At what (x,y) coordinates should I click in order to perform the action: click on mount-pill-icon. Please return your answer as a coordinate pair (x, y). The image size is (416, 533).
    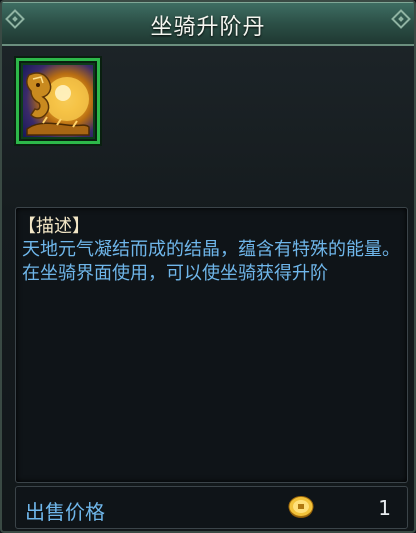
    Looking at the image, I should click on (58, 101).